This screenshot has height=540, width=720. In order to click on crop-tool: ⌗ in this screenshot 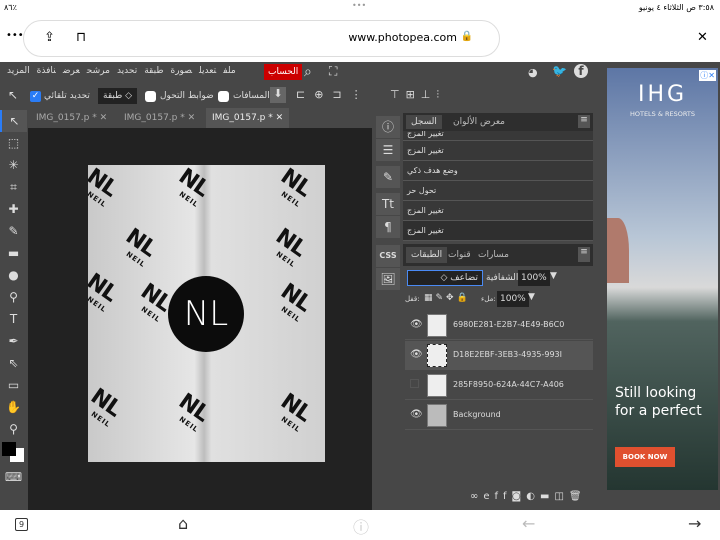, I will do `click(13, 187)`.